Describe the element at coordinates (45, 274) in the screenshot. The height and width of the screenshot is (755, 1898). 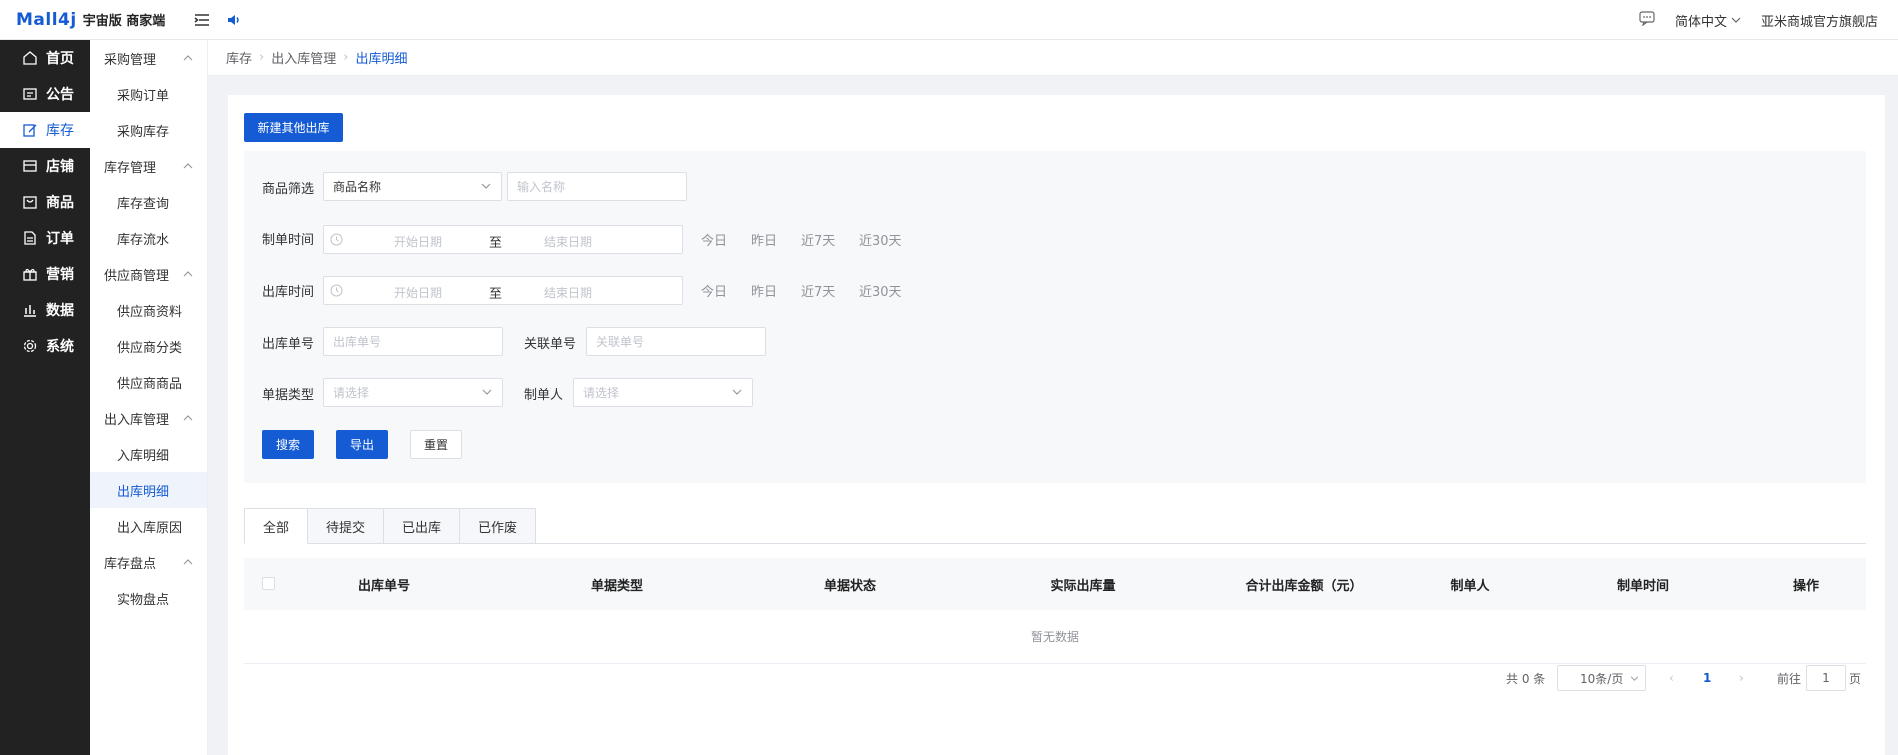
I see `main-nav-item: 营销` at that location.